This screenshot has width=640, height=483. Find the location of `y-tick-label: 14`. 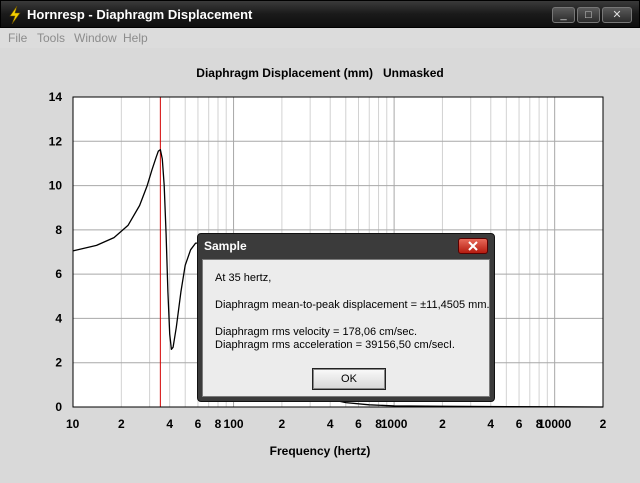

y-tick-label: 14 is located at coordinates (56, 97).